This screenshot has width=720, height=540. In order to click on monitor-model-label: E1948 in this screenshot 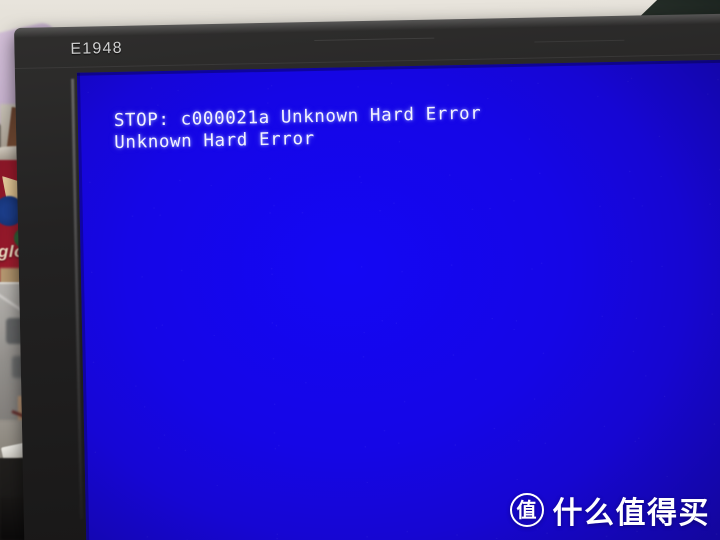, I will do `click(96, 48)`.